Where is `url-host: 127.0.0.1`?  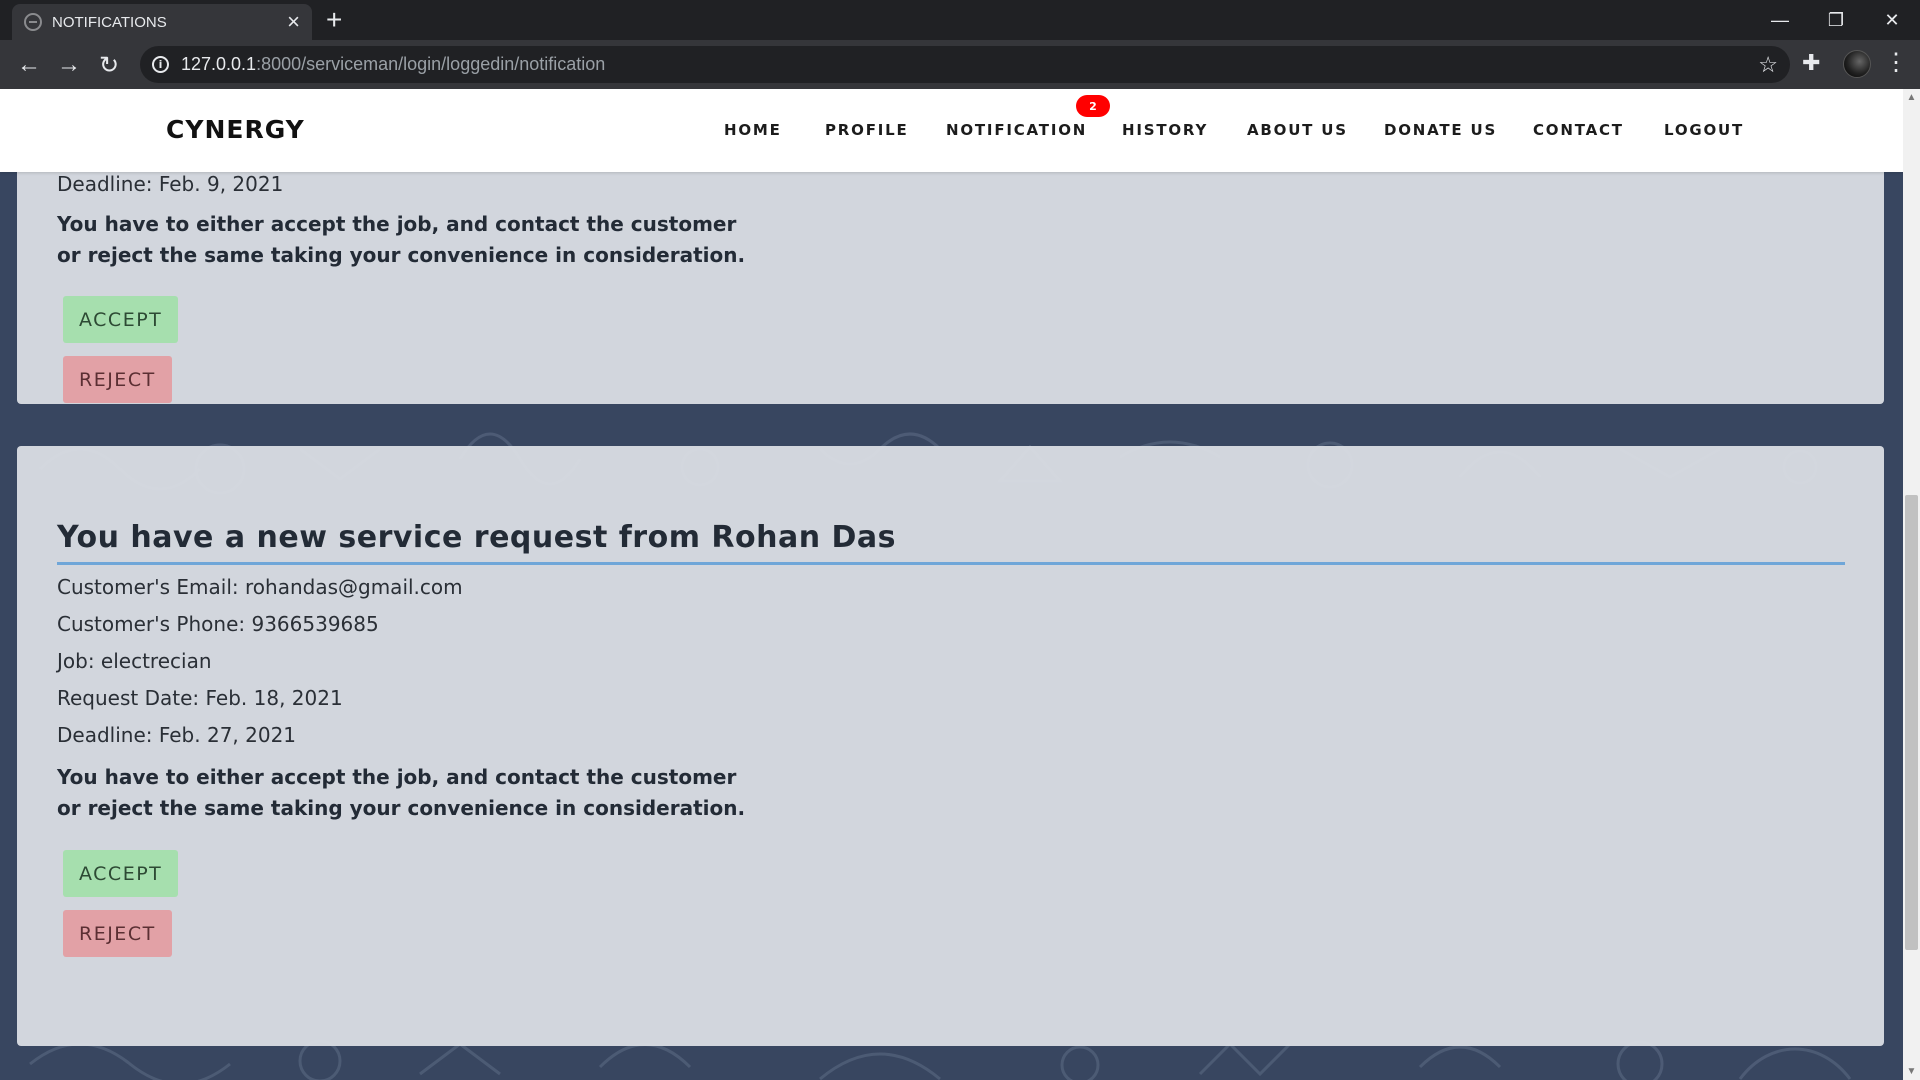 url-host: 127.0.0.1 is located at coordinates (219, 64).